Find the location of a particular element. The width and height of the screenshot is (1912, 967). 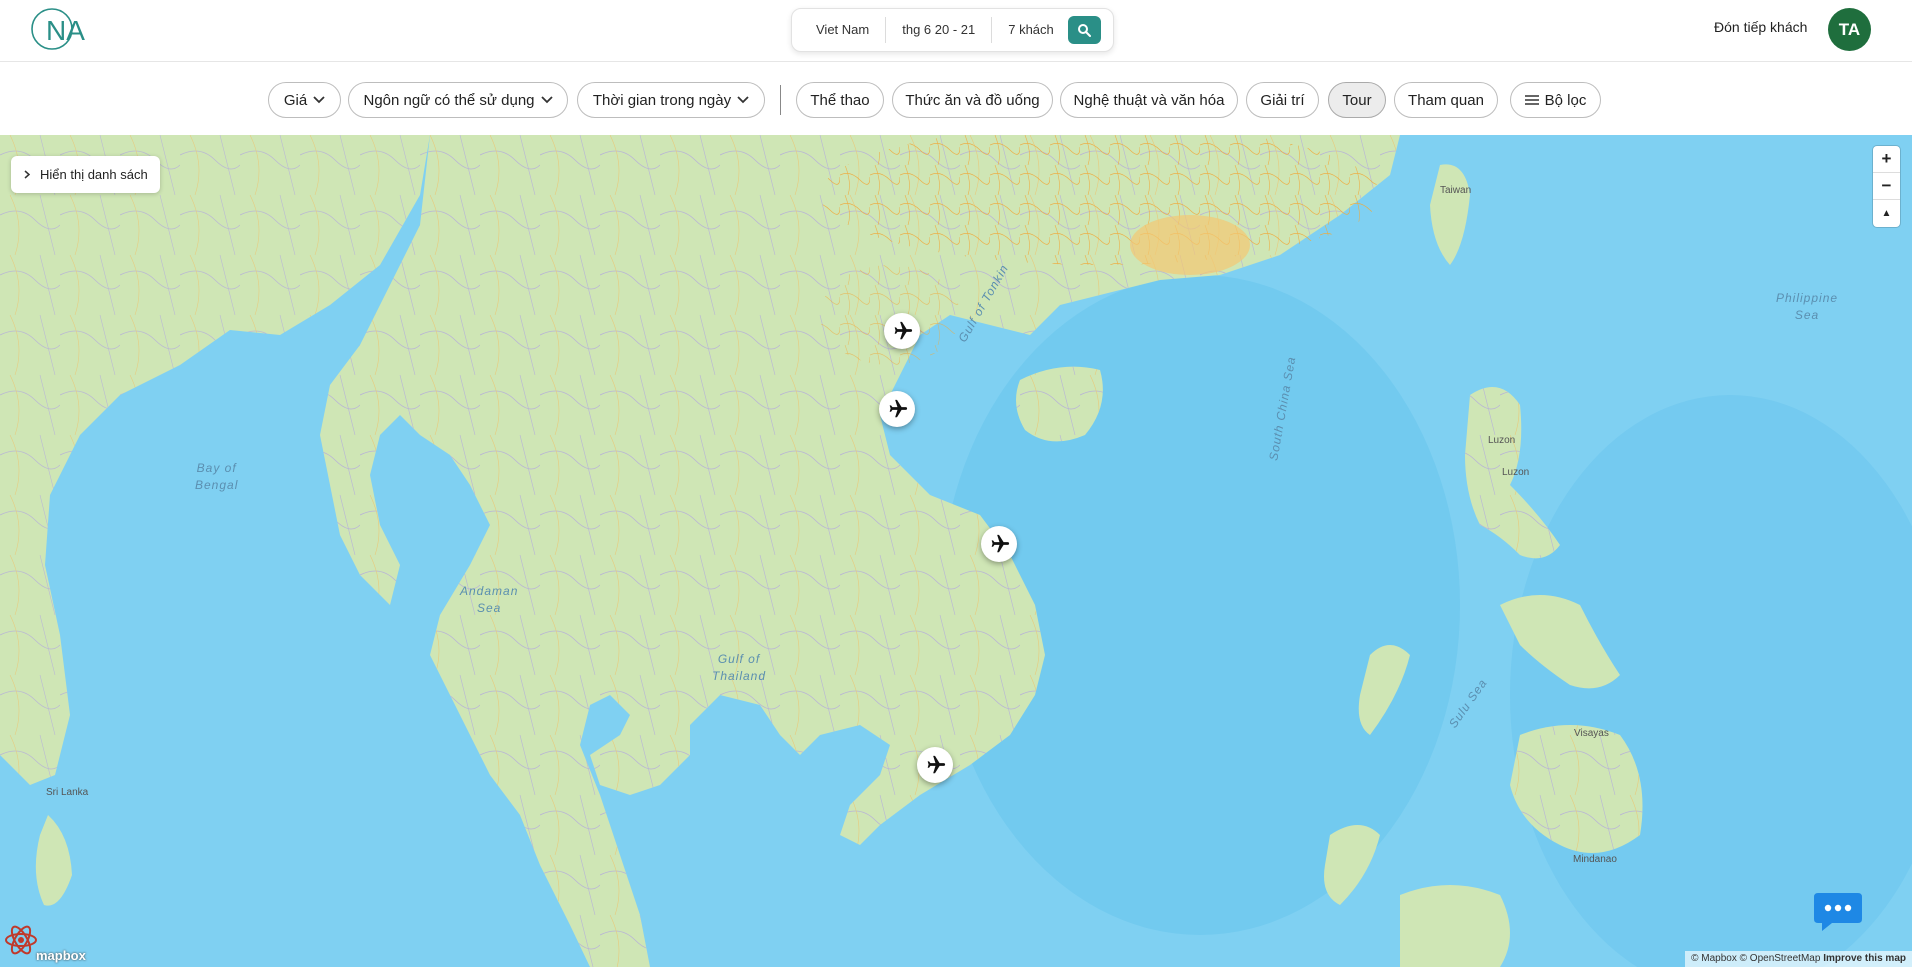

search-guests: 7 khách is located at coordinates (1028, 30).